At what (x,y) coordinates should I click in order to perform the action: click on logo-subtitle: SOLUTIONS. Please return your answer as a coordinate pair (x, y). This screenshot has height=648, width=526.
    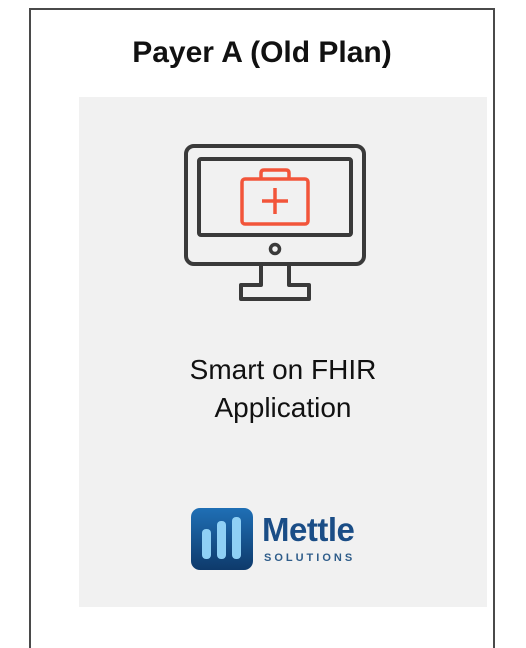
    Looking at the image, I should click on (310, 558).